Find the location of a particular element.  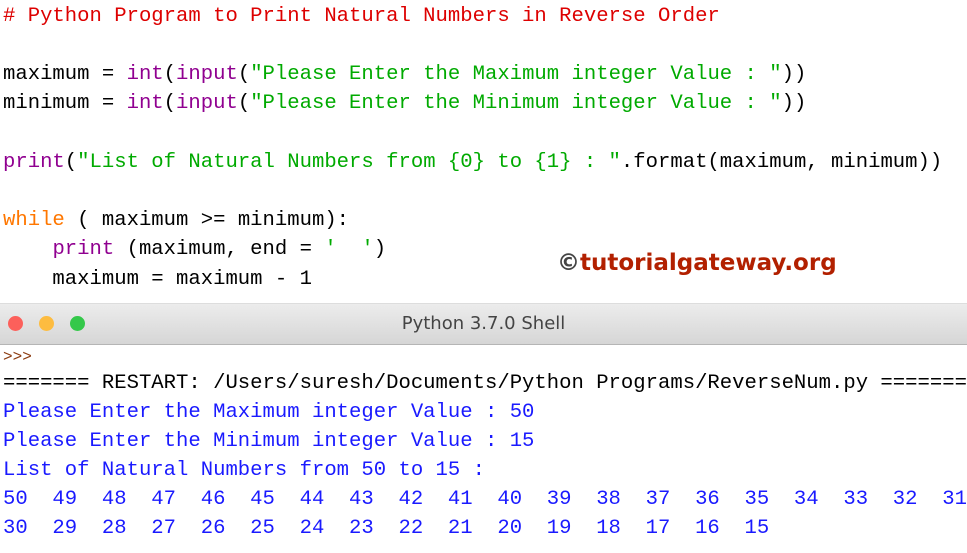

code-token: maximum = maximum - 1 is located at coordinates (157, 279).